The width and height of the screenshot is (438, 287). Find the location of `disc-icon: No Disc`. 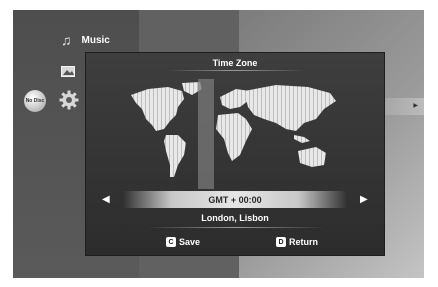

disc-icon: No Disc is located at coordinates (35, 101).